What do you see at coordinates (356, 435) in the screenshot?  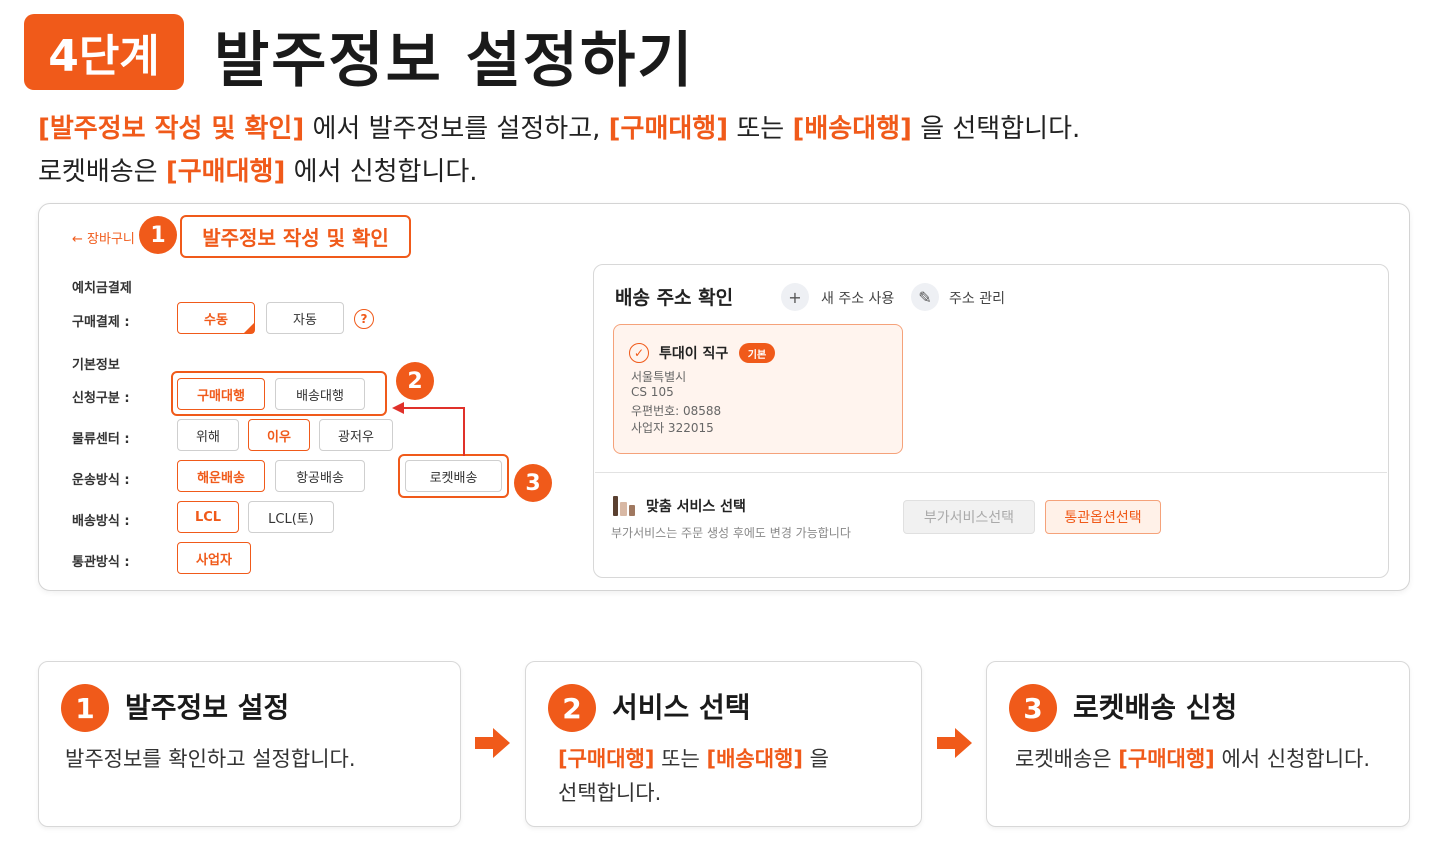 I see `warehouse-guangzhou-option: 광저우` at bounding box center [356, 435].